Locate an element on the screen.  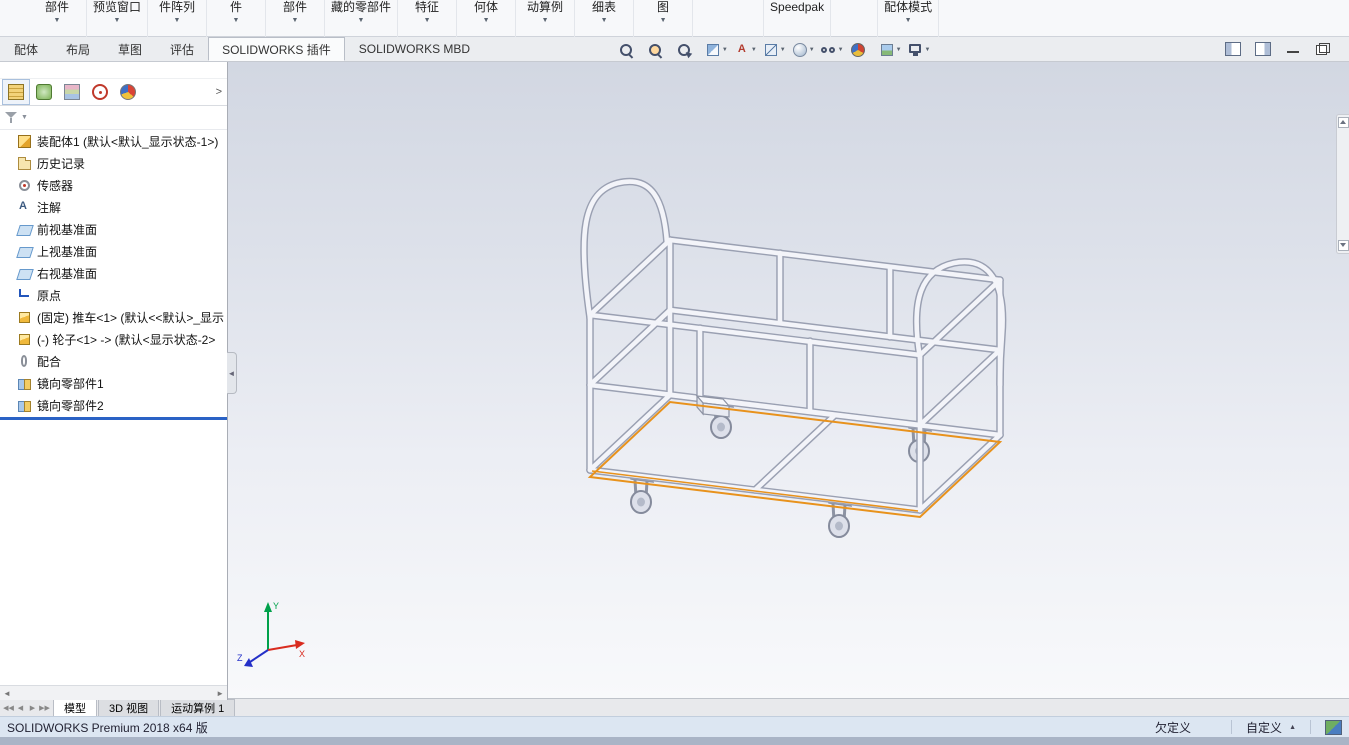
filter-icon is located at coordinates (11, 117).